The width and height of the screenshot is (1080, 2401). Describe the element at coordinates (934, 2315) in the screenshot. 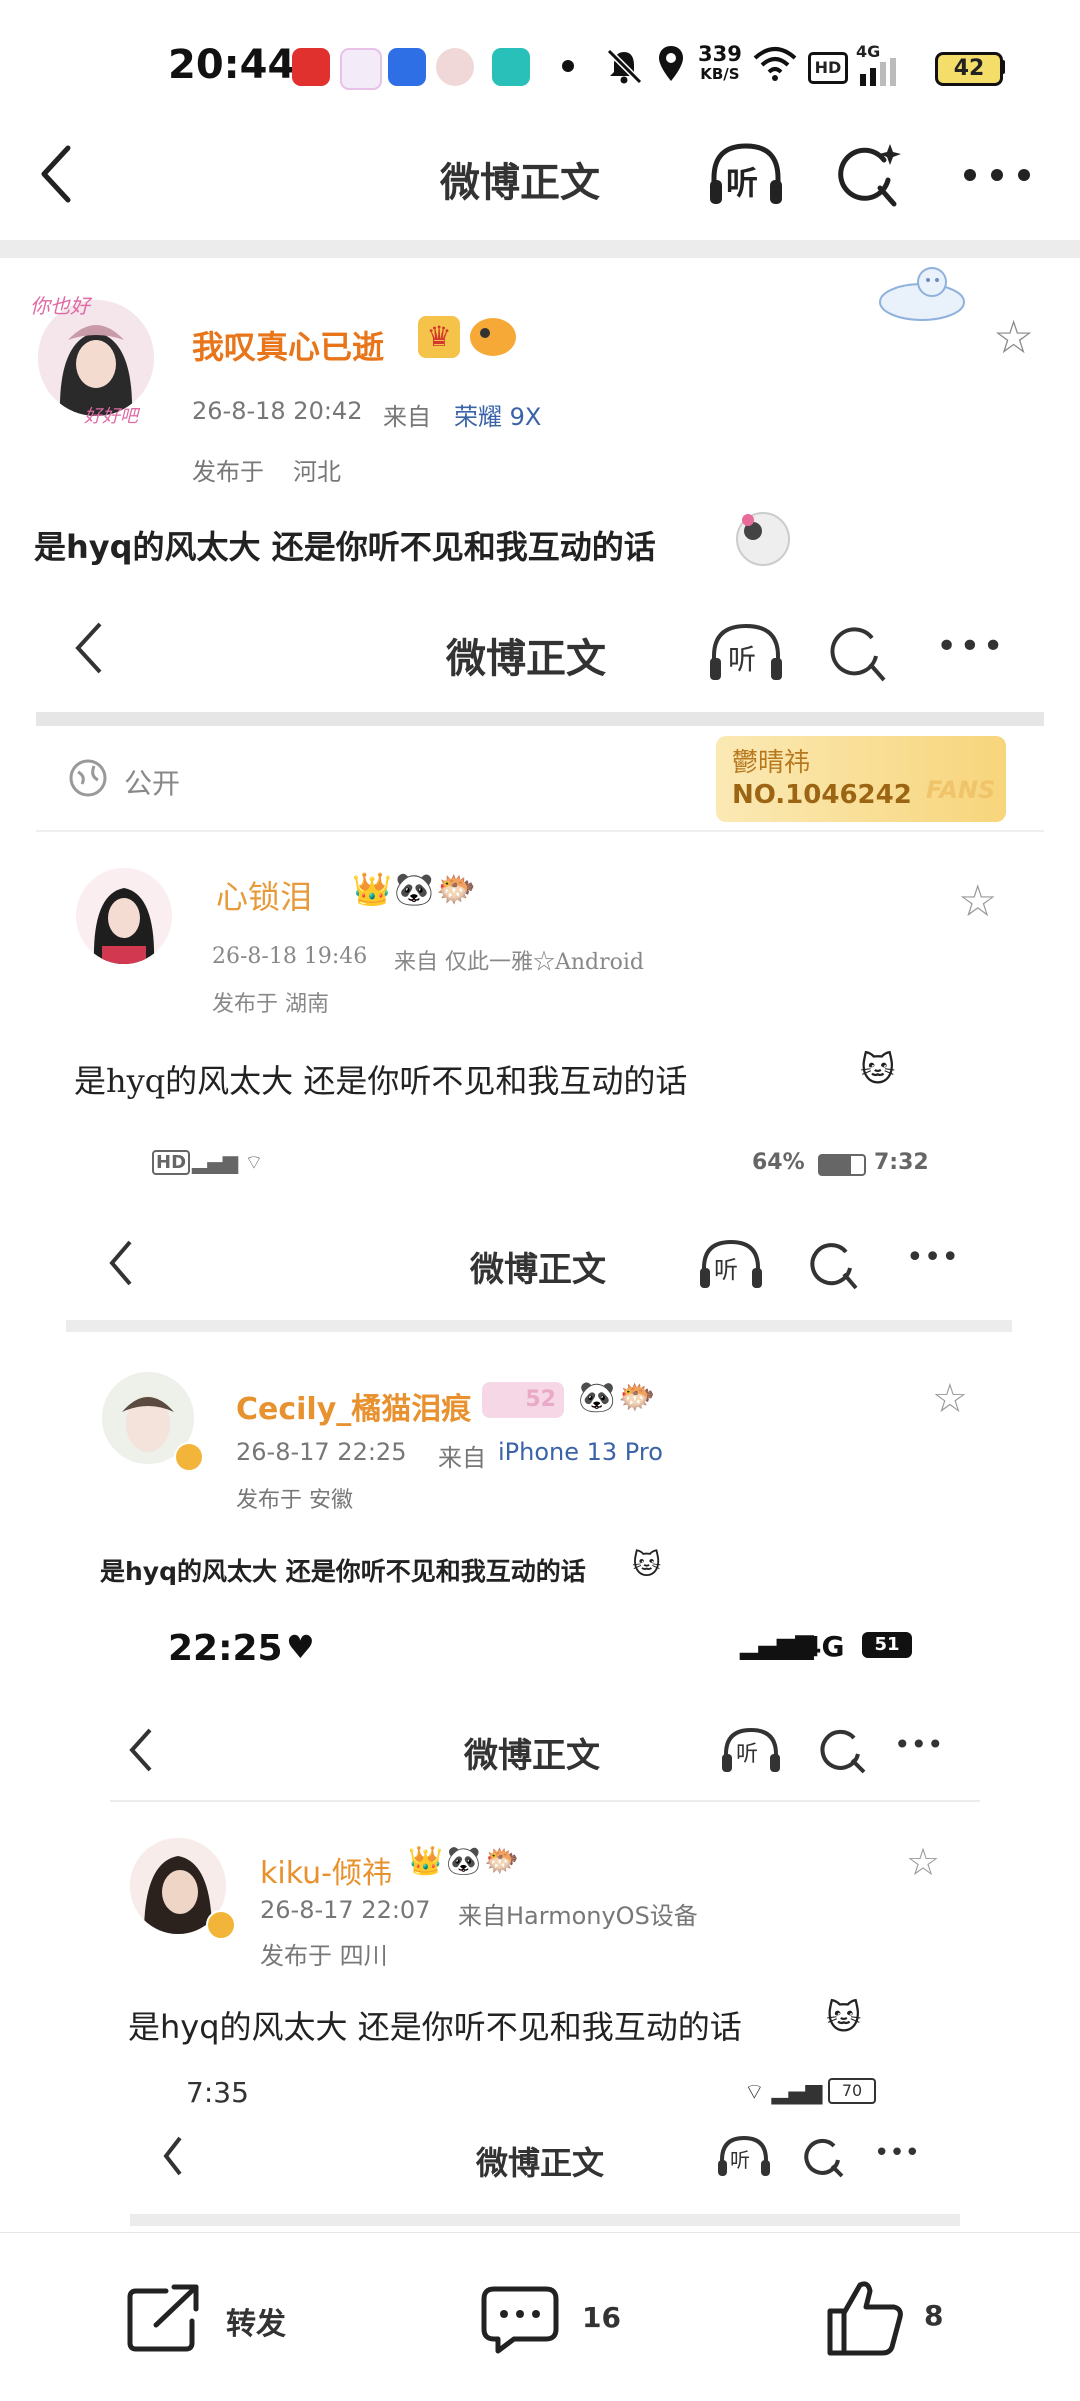

I see `like-count: 8` at that location.